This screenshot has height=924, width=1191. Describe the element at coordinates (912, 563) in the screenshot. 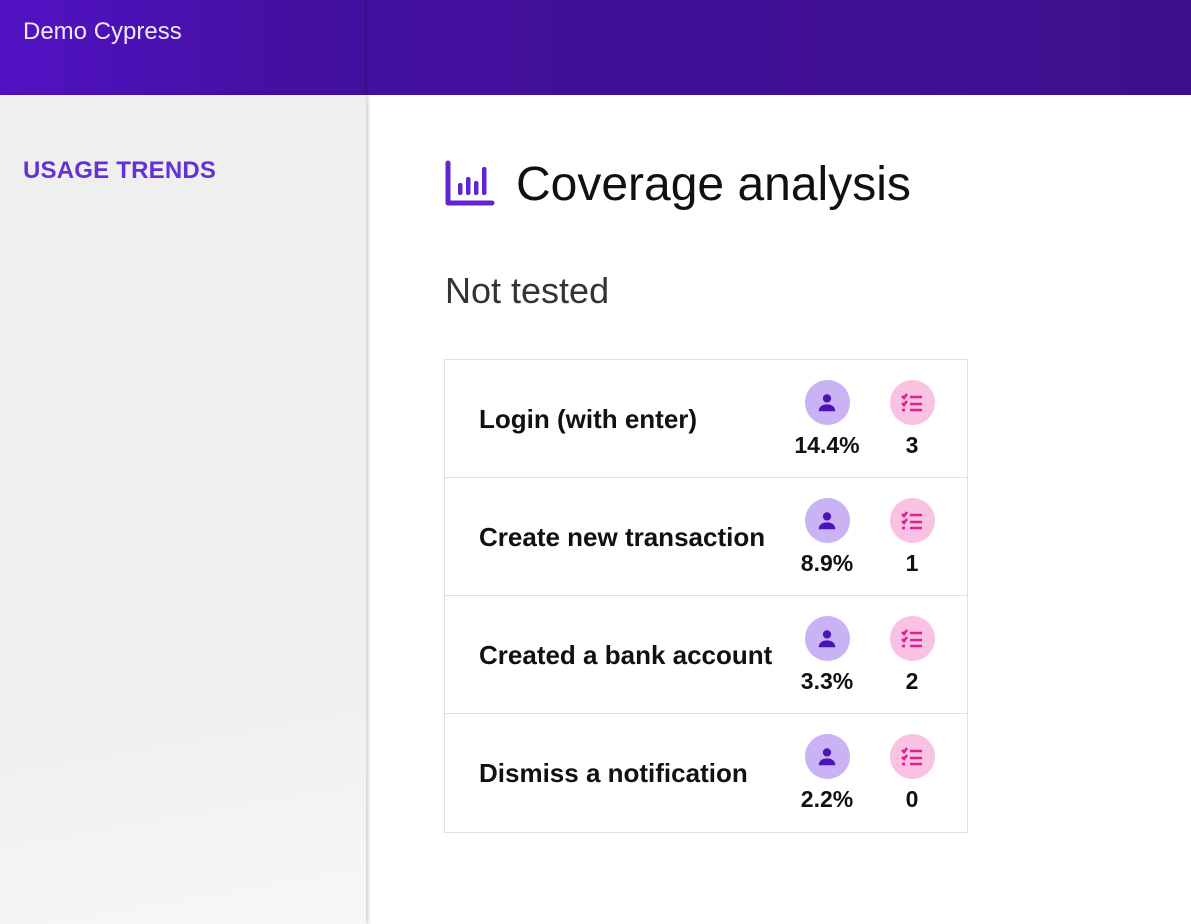

I see `test-count: 1` at that location.